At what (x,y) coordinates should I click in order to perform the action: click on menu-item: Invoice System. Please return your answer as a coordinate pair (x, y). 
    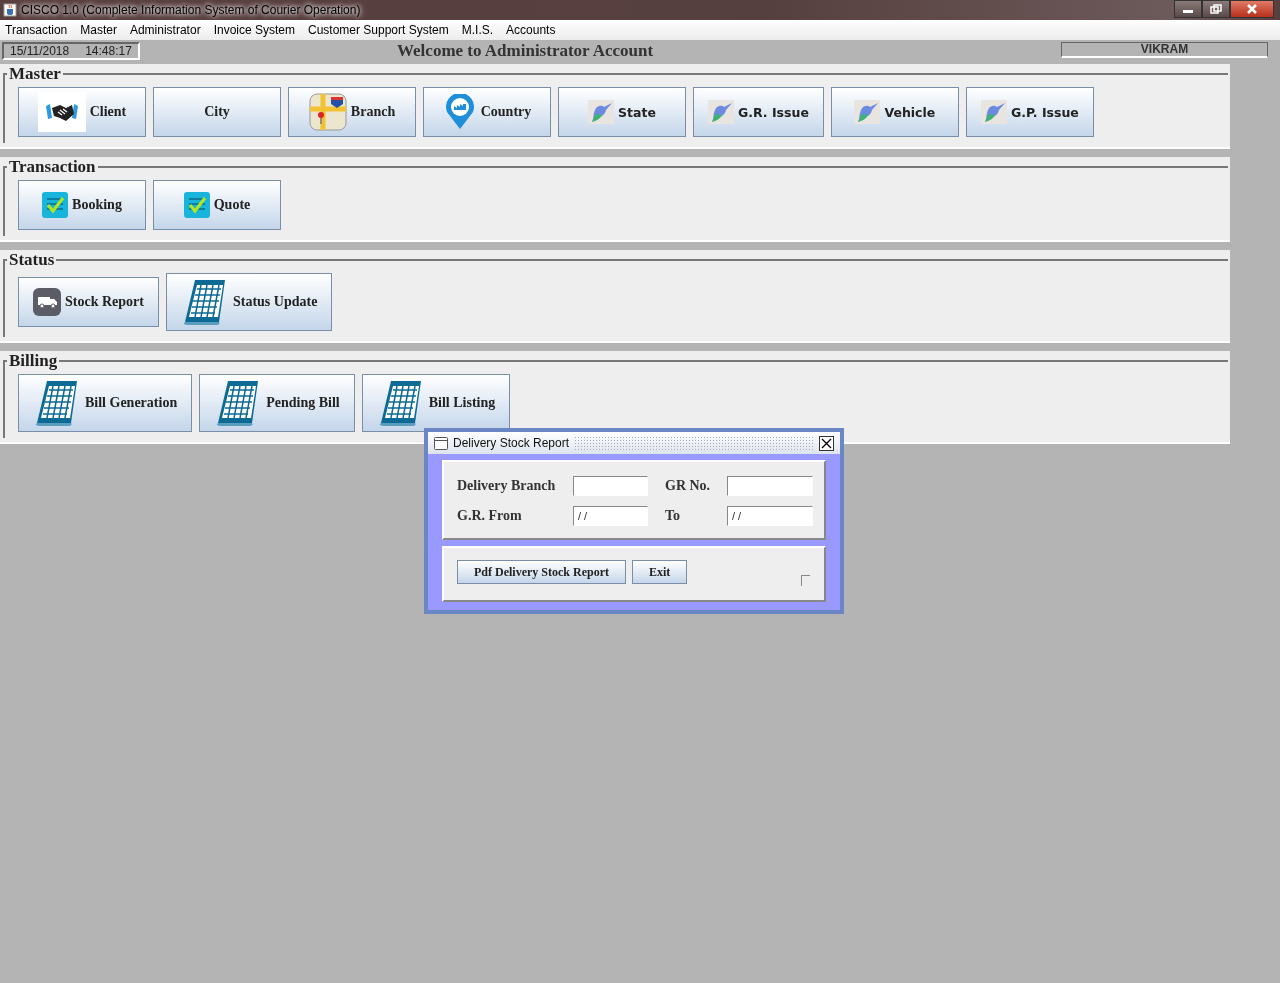
    Looking at the image, I should click on (254, 30).